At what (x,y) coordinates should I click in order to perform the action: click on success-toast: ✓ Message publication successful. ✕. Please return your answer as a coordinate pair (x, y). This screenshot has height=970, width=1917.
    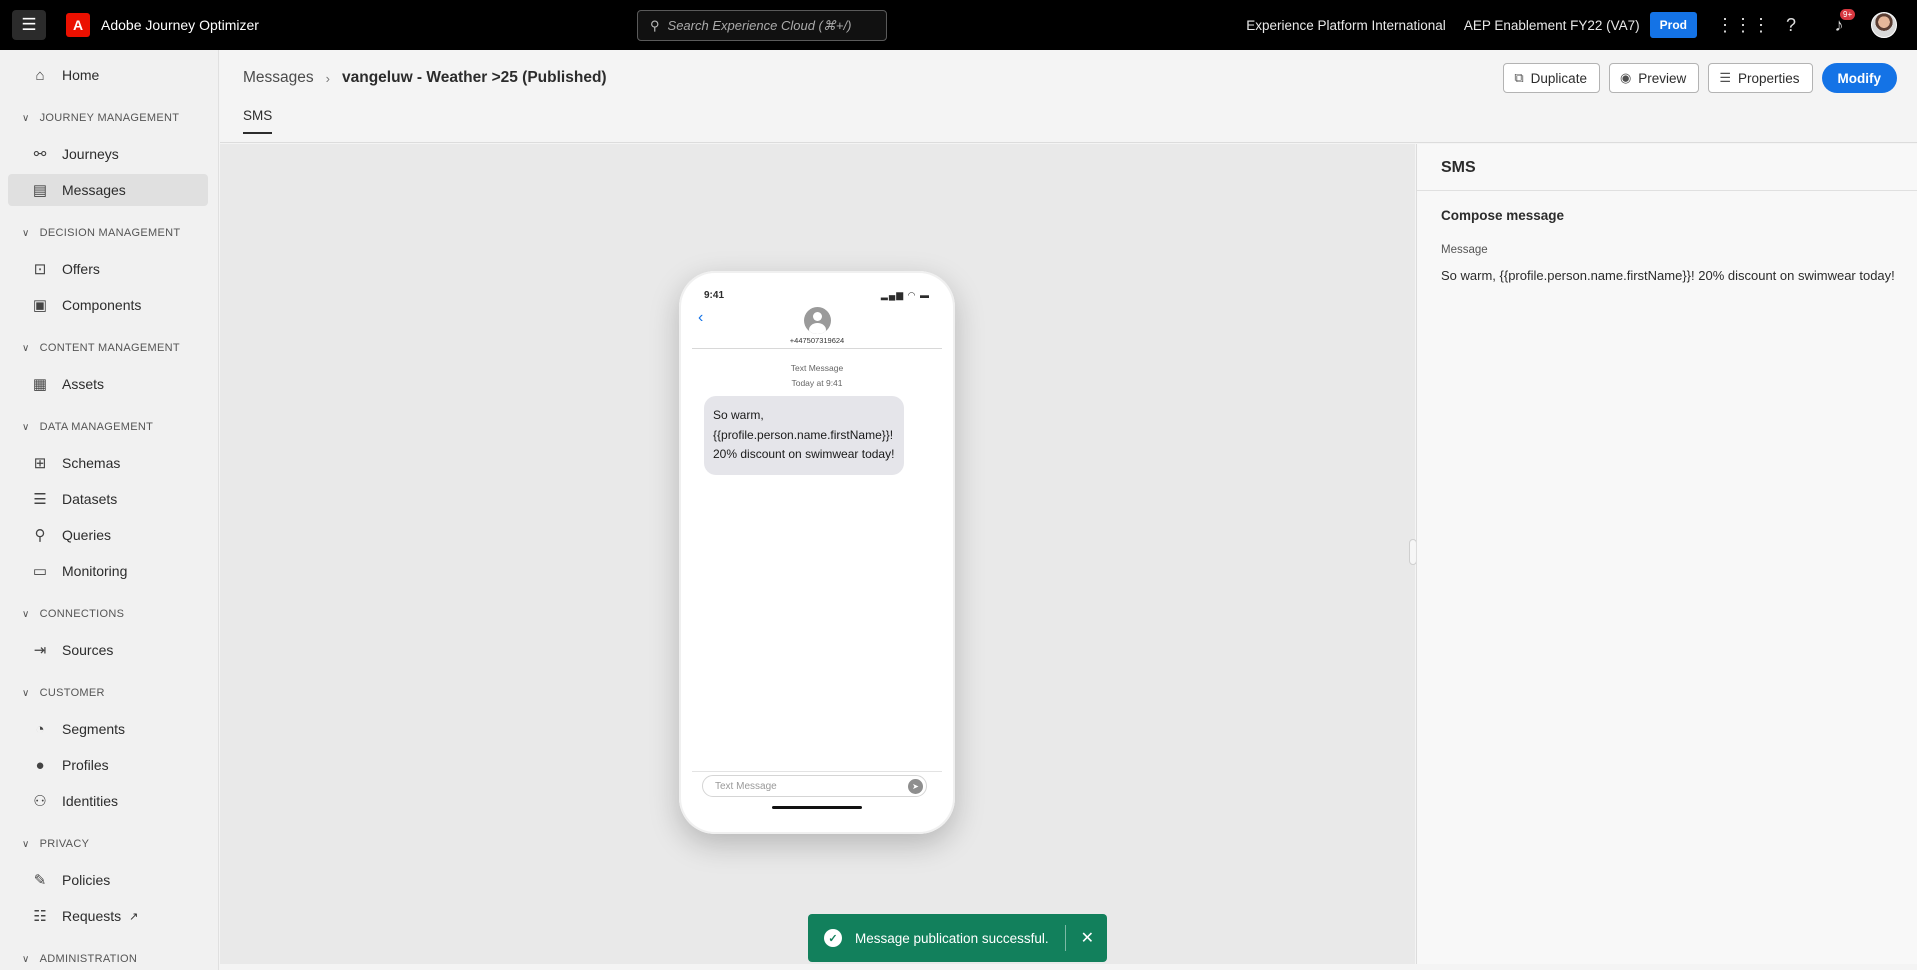
    Looking at the image, I should click on (957, 938).